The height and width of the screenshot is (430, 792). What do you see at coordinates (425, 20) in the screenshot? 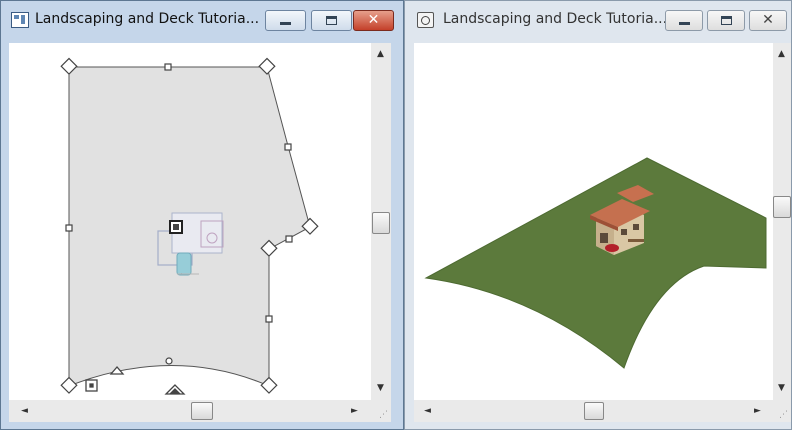
I see `camera-view-icon` at bounding box center [425, 20].